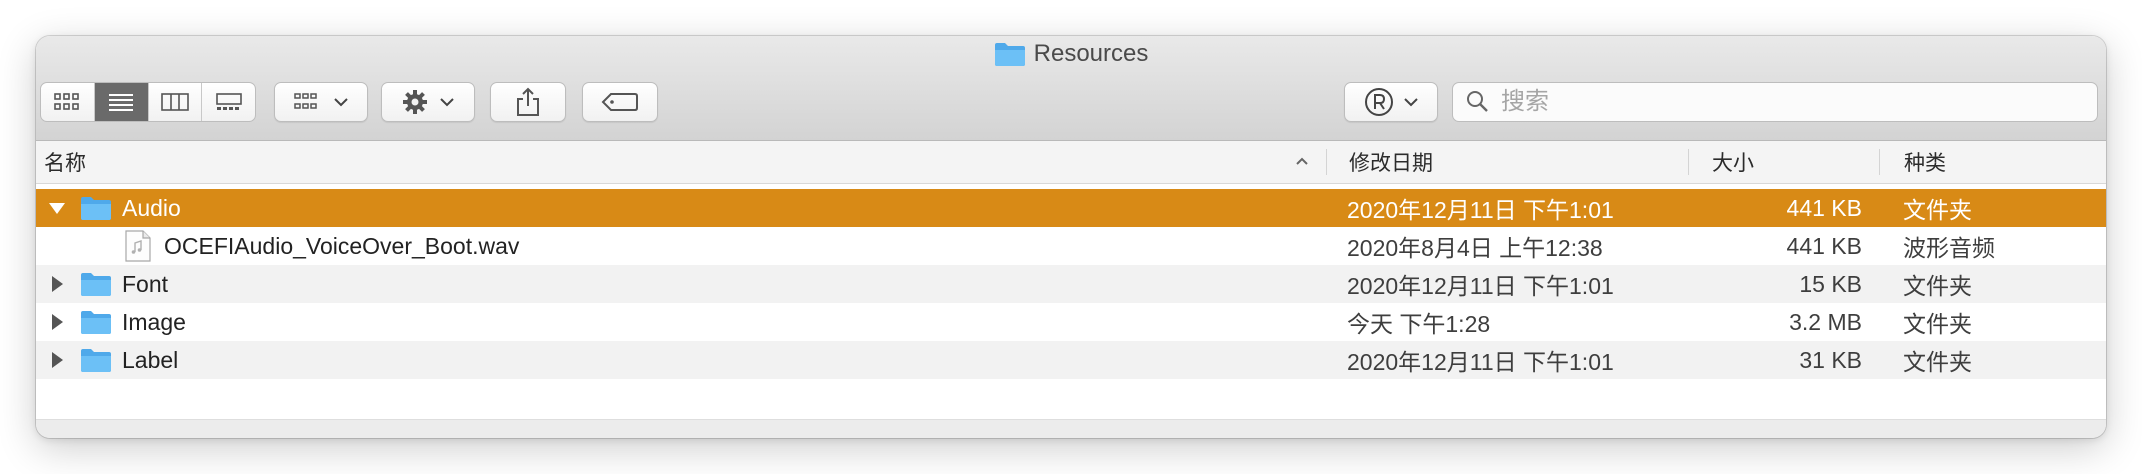 The image size is (2142, 474). I want to click on file-date: 今天 下午1:28, so click(1419, 324).